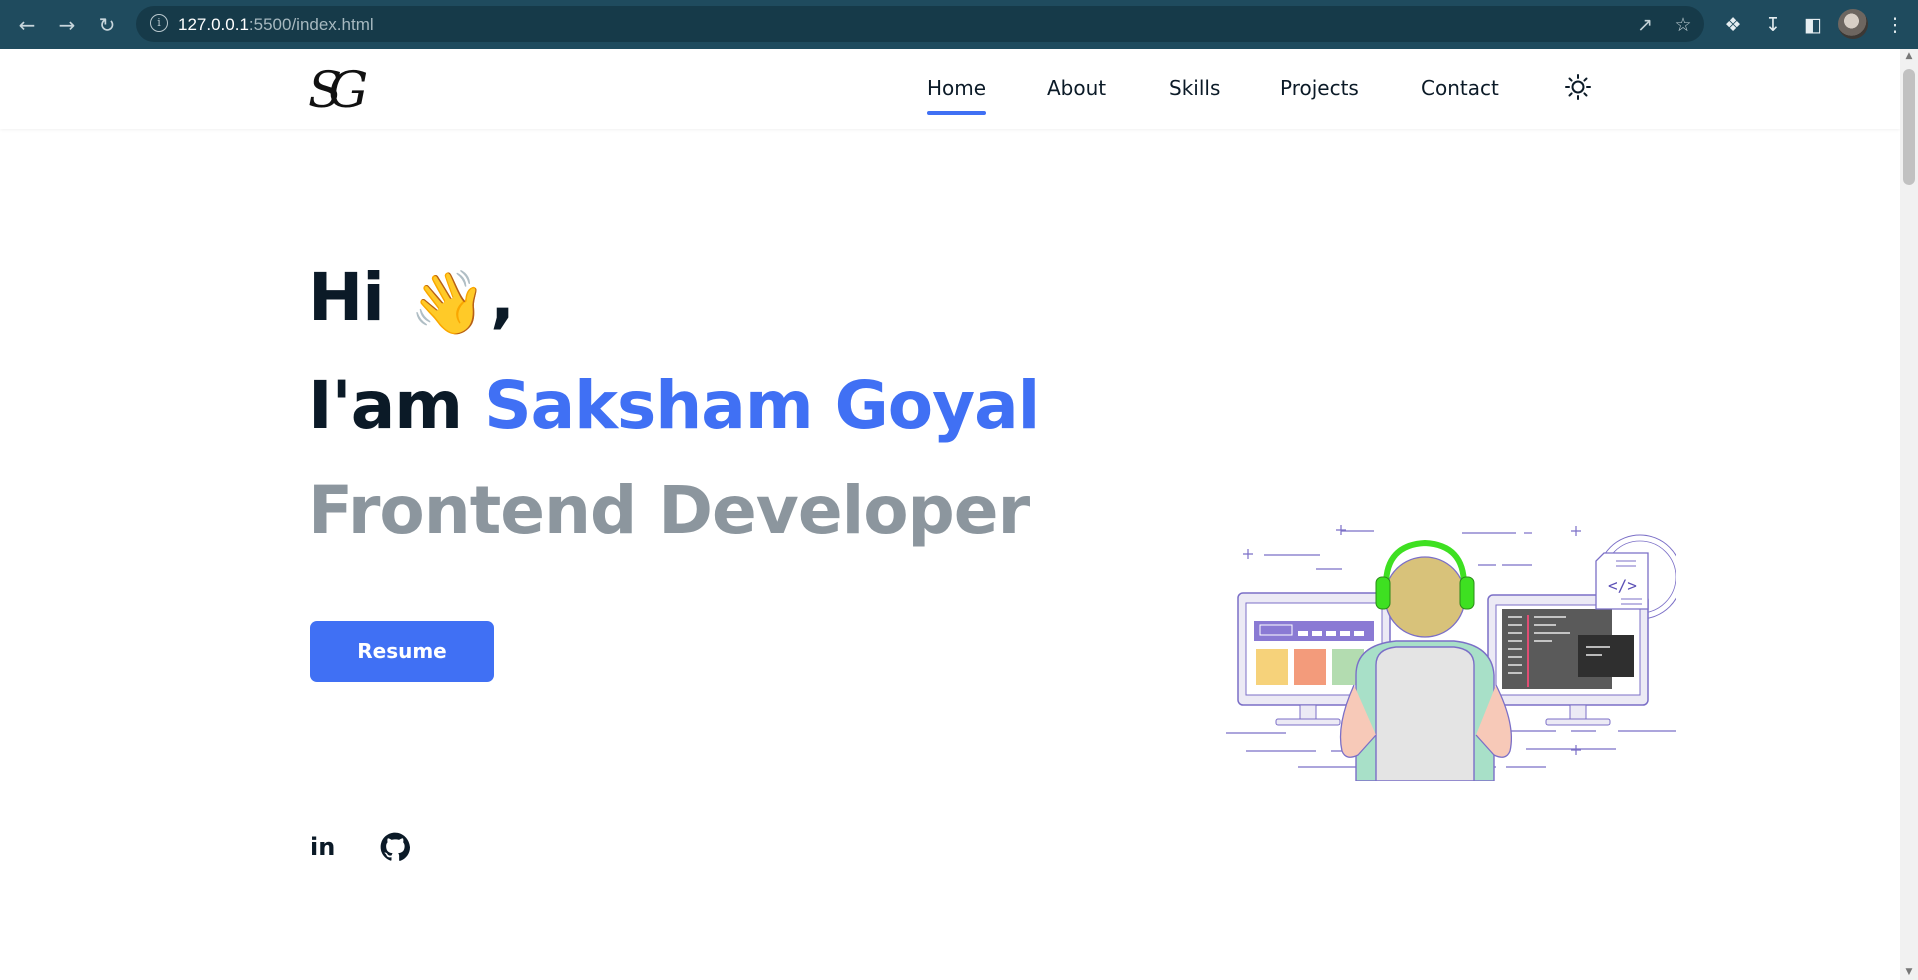  I want to click on greeting-comma: ,, so click(502, 297).